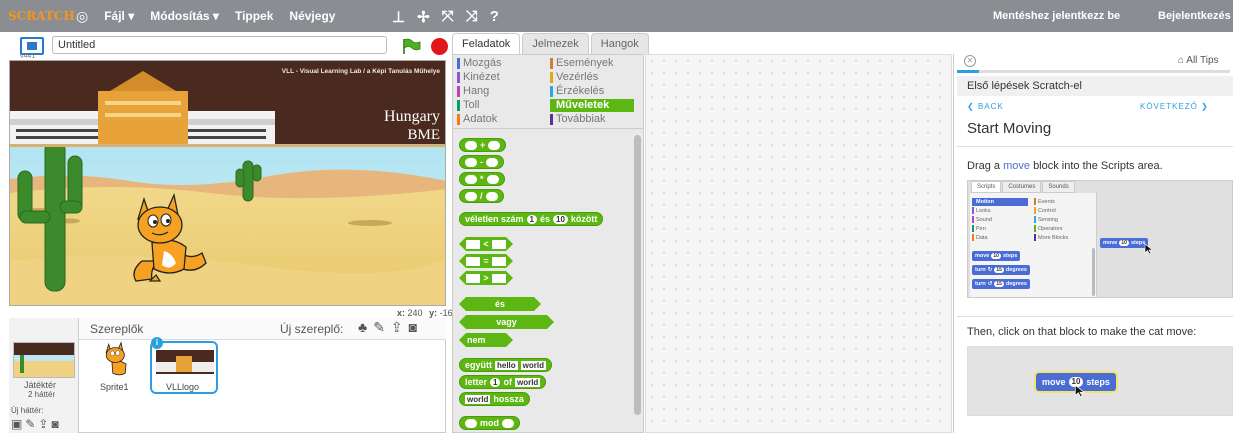 Image resolution: width=1233 pixels, height=433 pixels. Describe the element at coordinates (489, 423) in the screenshot. I see `block-mod: mod` at that location.